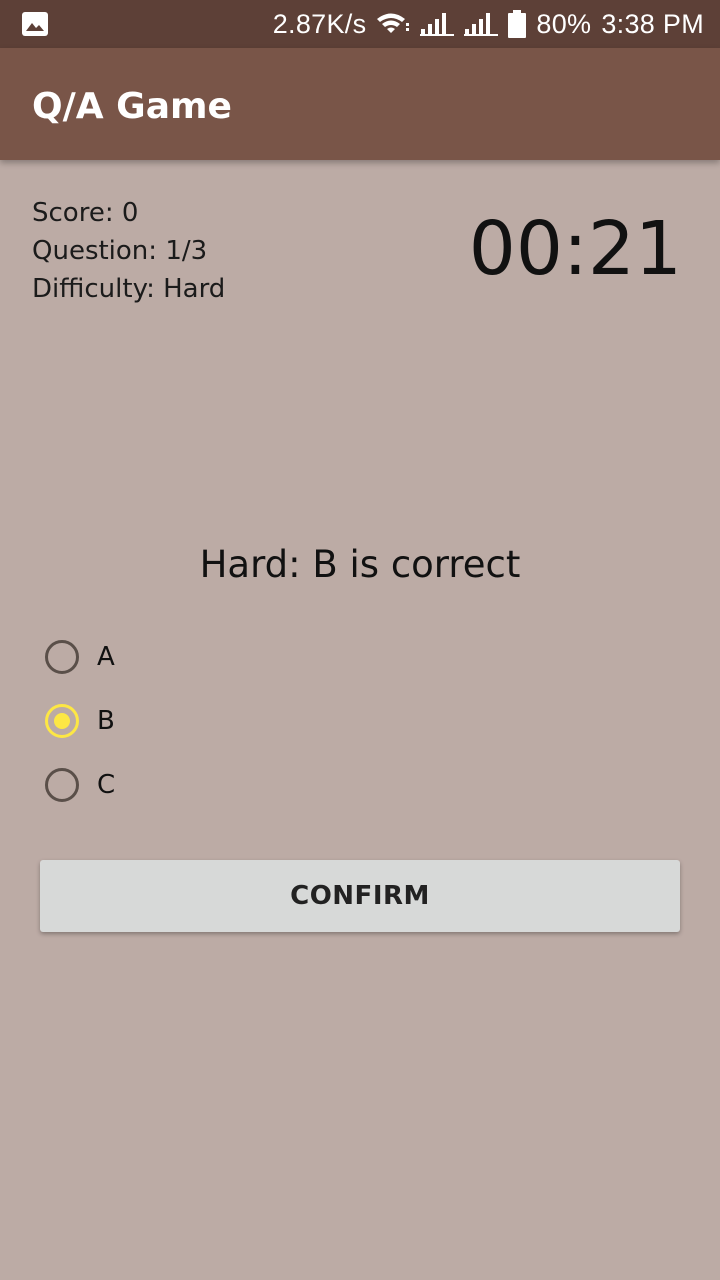  I want to click on question-count-text: Question: 1/3, so click(120, 251).